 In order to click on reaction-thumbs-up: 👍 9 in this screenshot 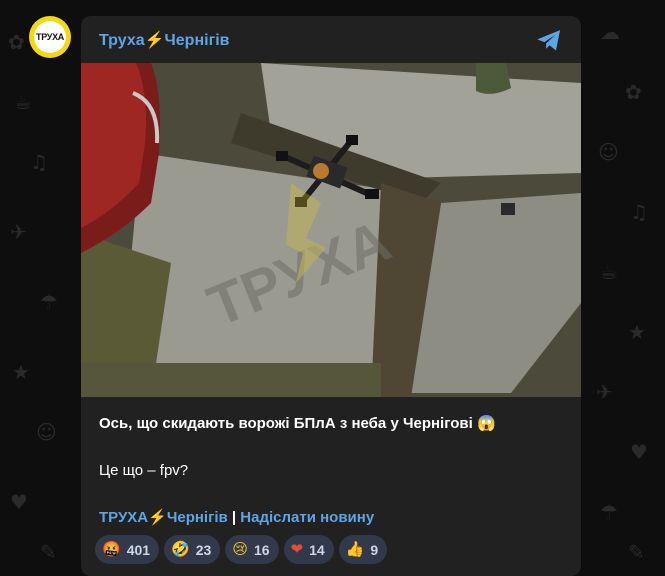, I will do `click(363, 549)`.